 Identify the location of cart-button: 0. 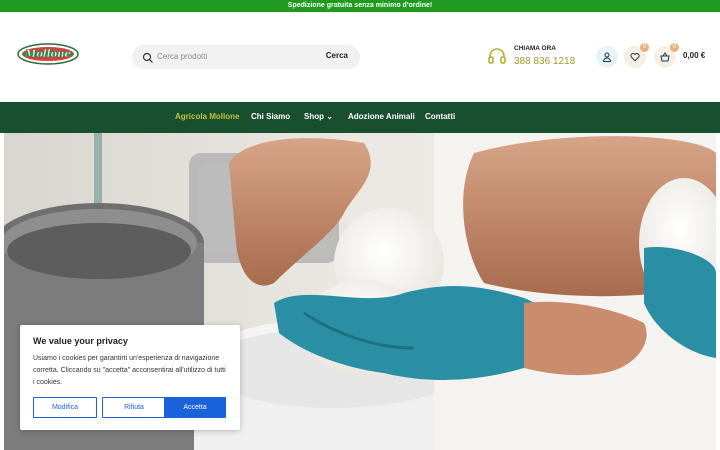
(666, 55).